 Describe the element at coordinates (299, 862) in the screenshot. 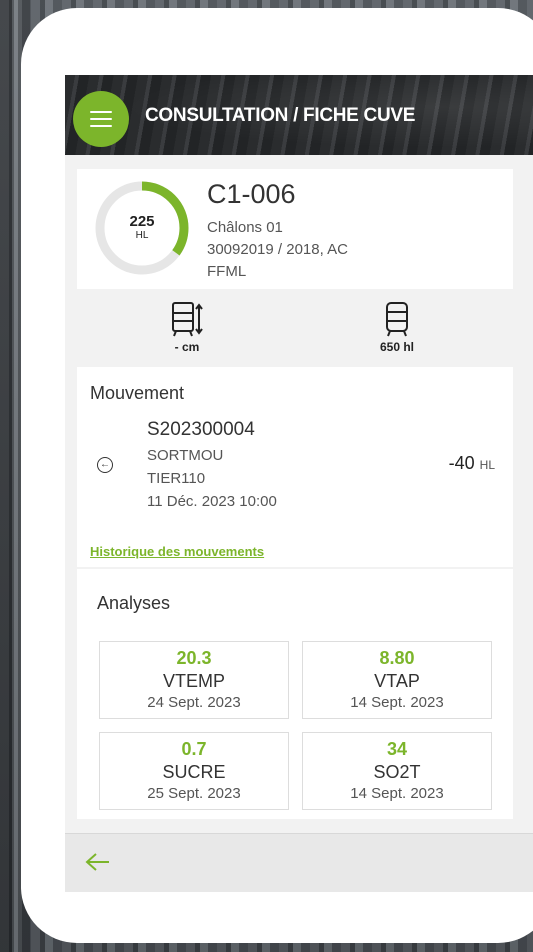

I see `bottom-bar` at that location.